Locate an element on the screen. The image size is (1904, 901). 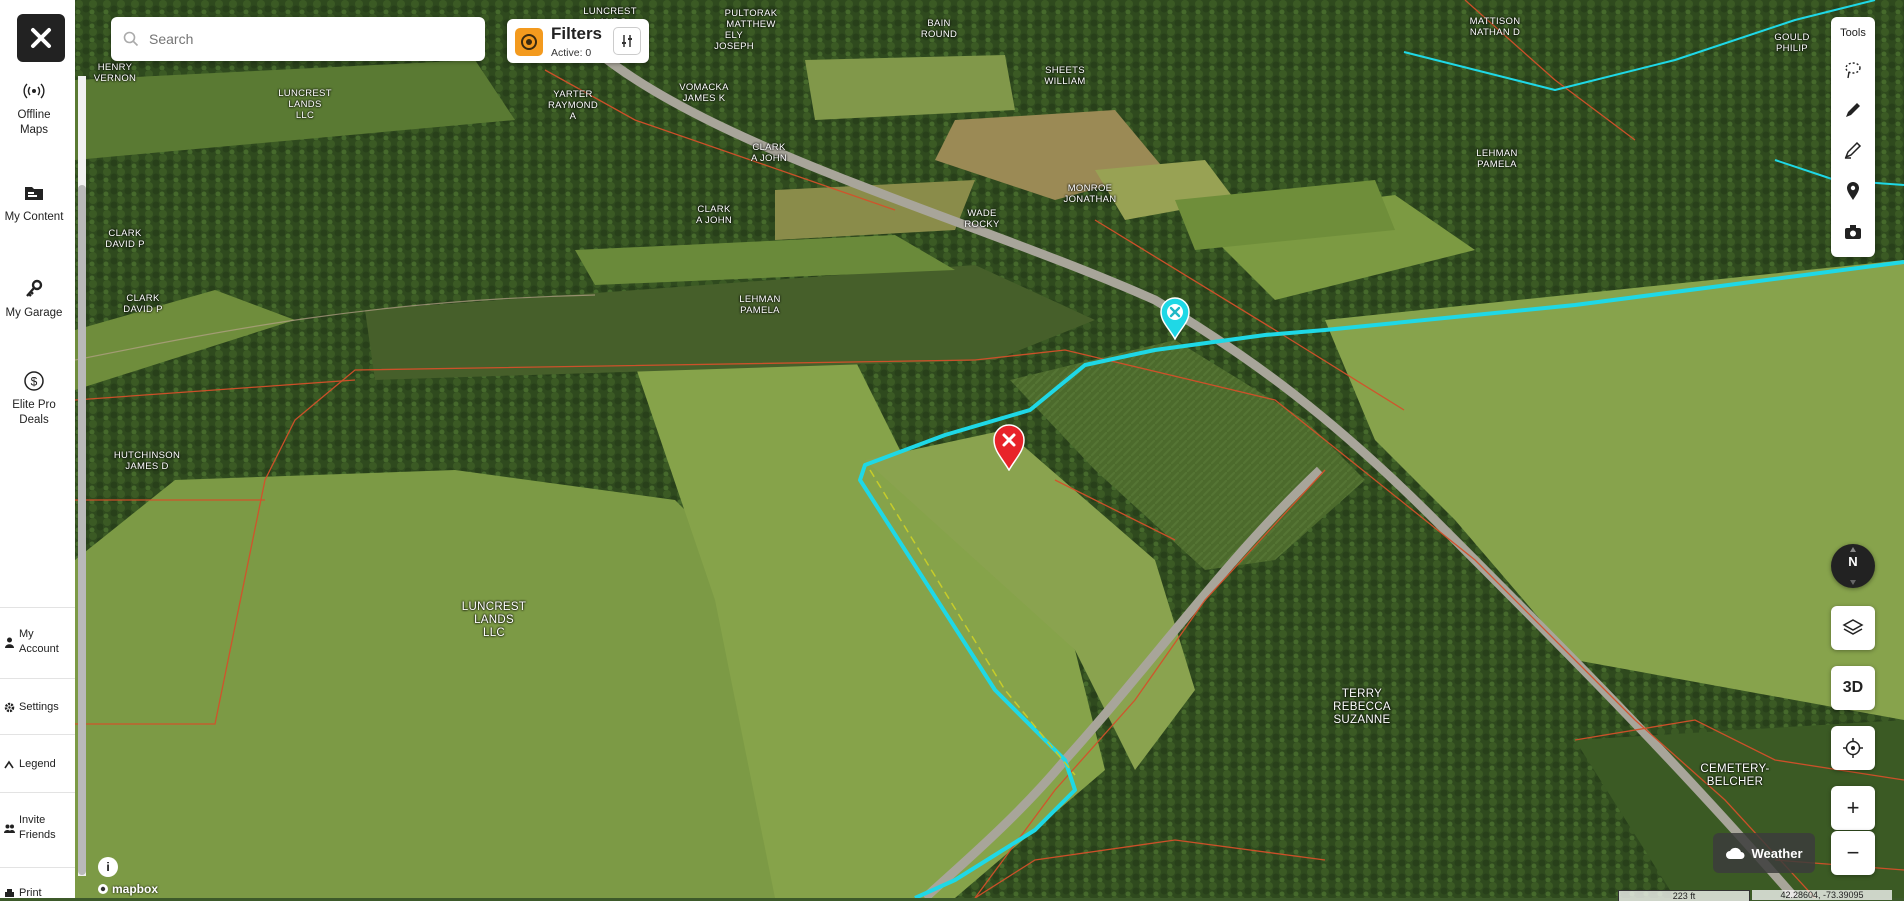
sidebar-item-invite-friends: Invite Friends is located at coordinates (37, 828).